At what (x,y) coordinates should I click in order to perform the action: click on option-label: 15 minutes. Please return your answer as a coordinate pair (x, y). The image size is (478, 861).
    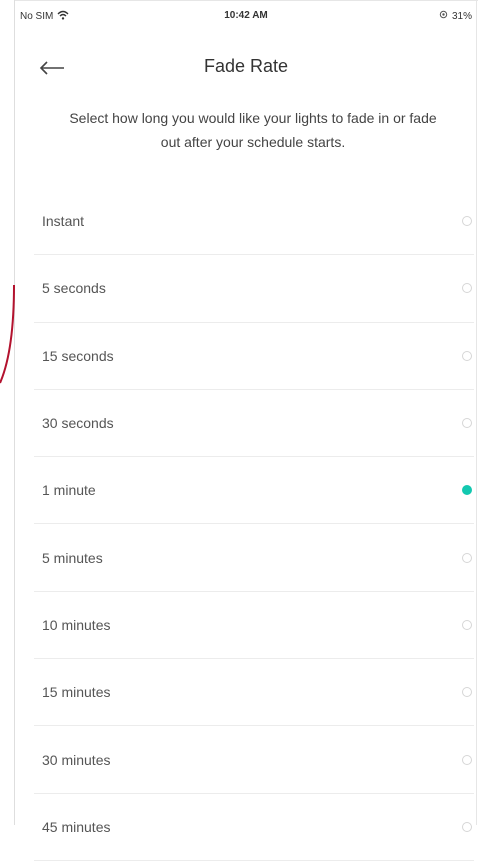
    Looking at the image, I should click on (76, 692).